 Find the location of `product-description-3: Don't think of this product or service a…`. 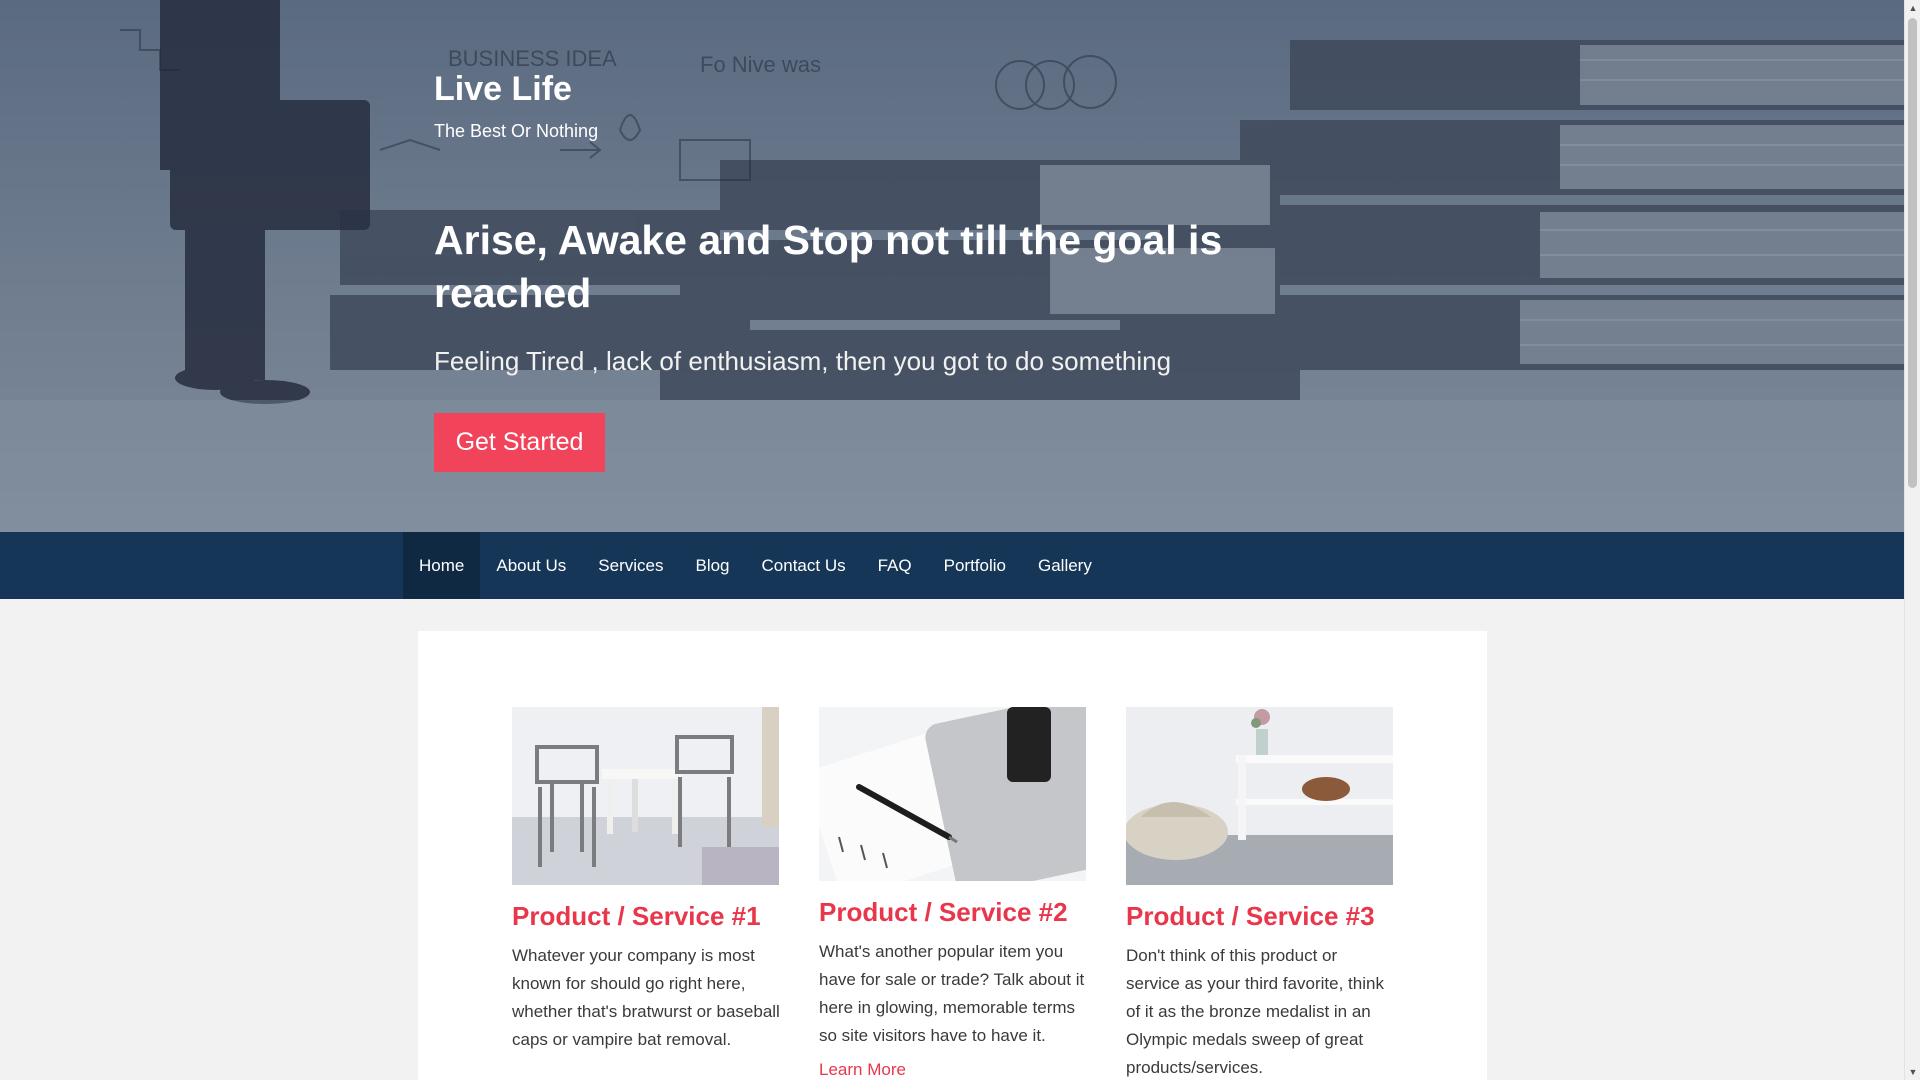

product-description-3: Don't think of this product or service a… is located at coordinates (1255, 1011).